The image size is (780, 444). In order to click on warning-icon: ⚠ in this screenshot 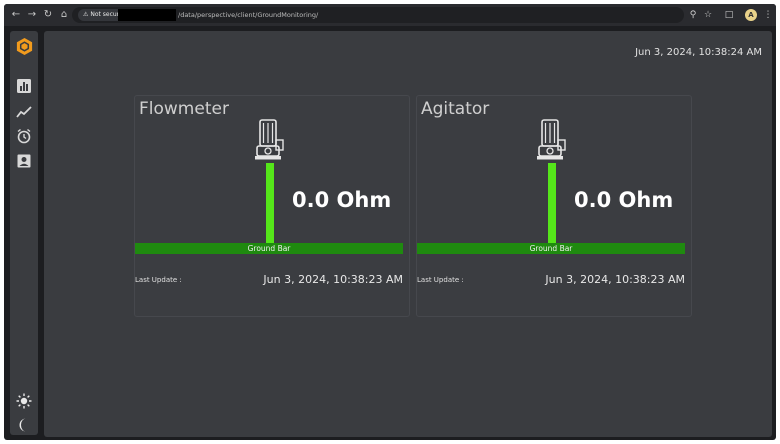, I will do `click(86, 14)`.